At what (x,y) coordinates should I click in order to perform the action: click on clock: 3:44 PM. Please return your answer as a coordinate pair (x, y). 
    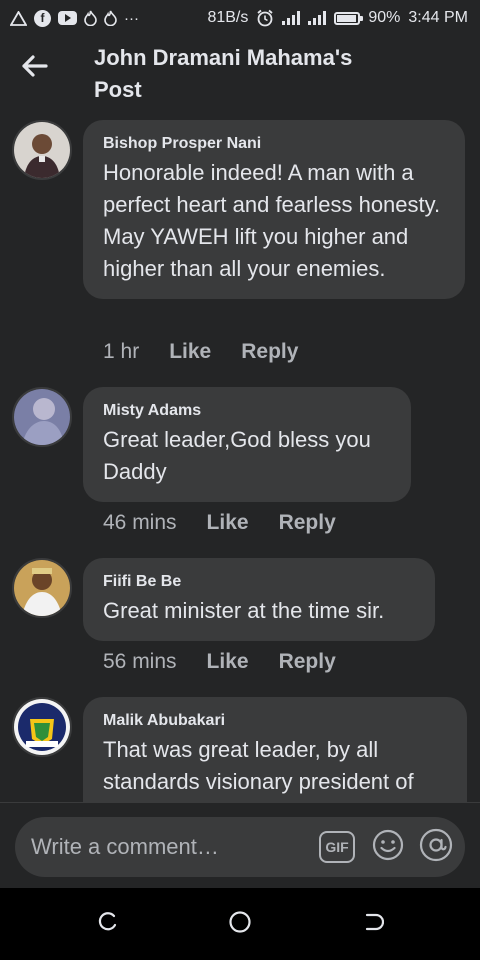
    Looking at the image, I should click on (438, 17).